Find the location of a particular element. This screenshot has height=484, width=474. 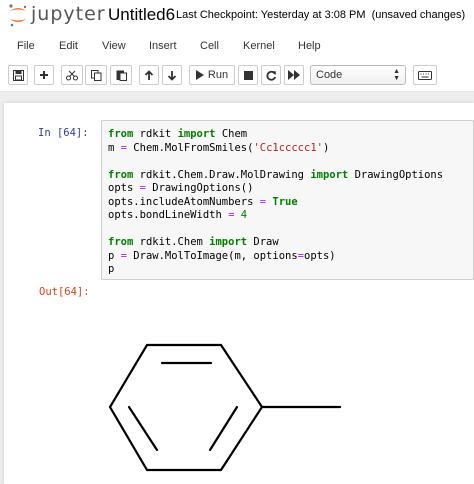

menu-edit: Edit is located at coordinates (68, 46).